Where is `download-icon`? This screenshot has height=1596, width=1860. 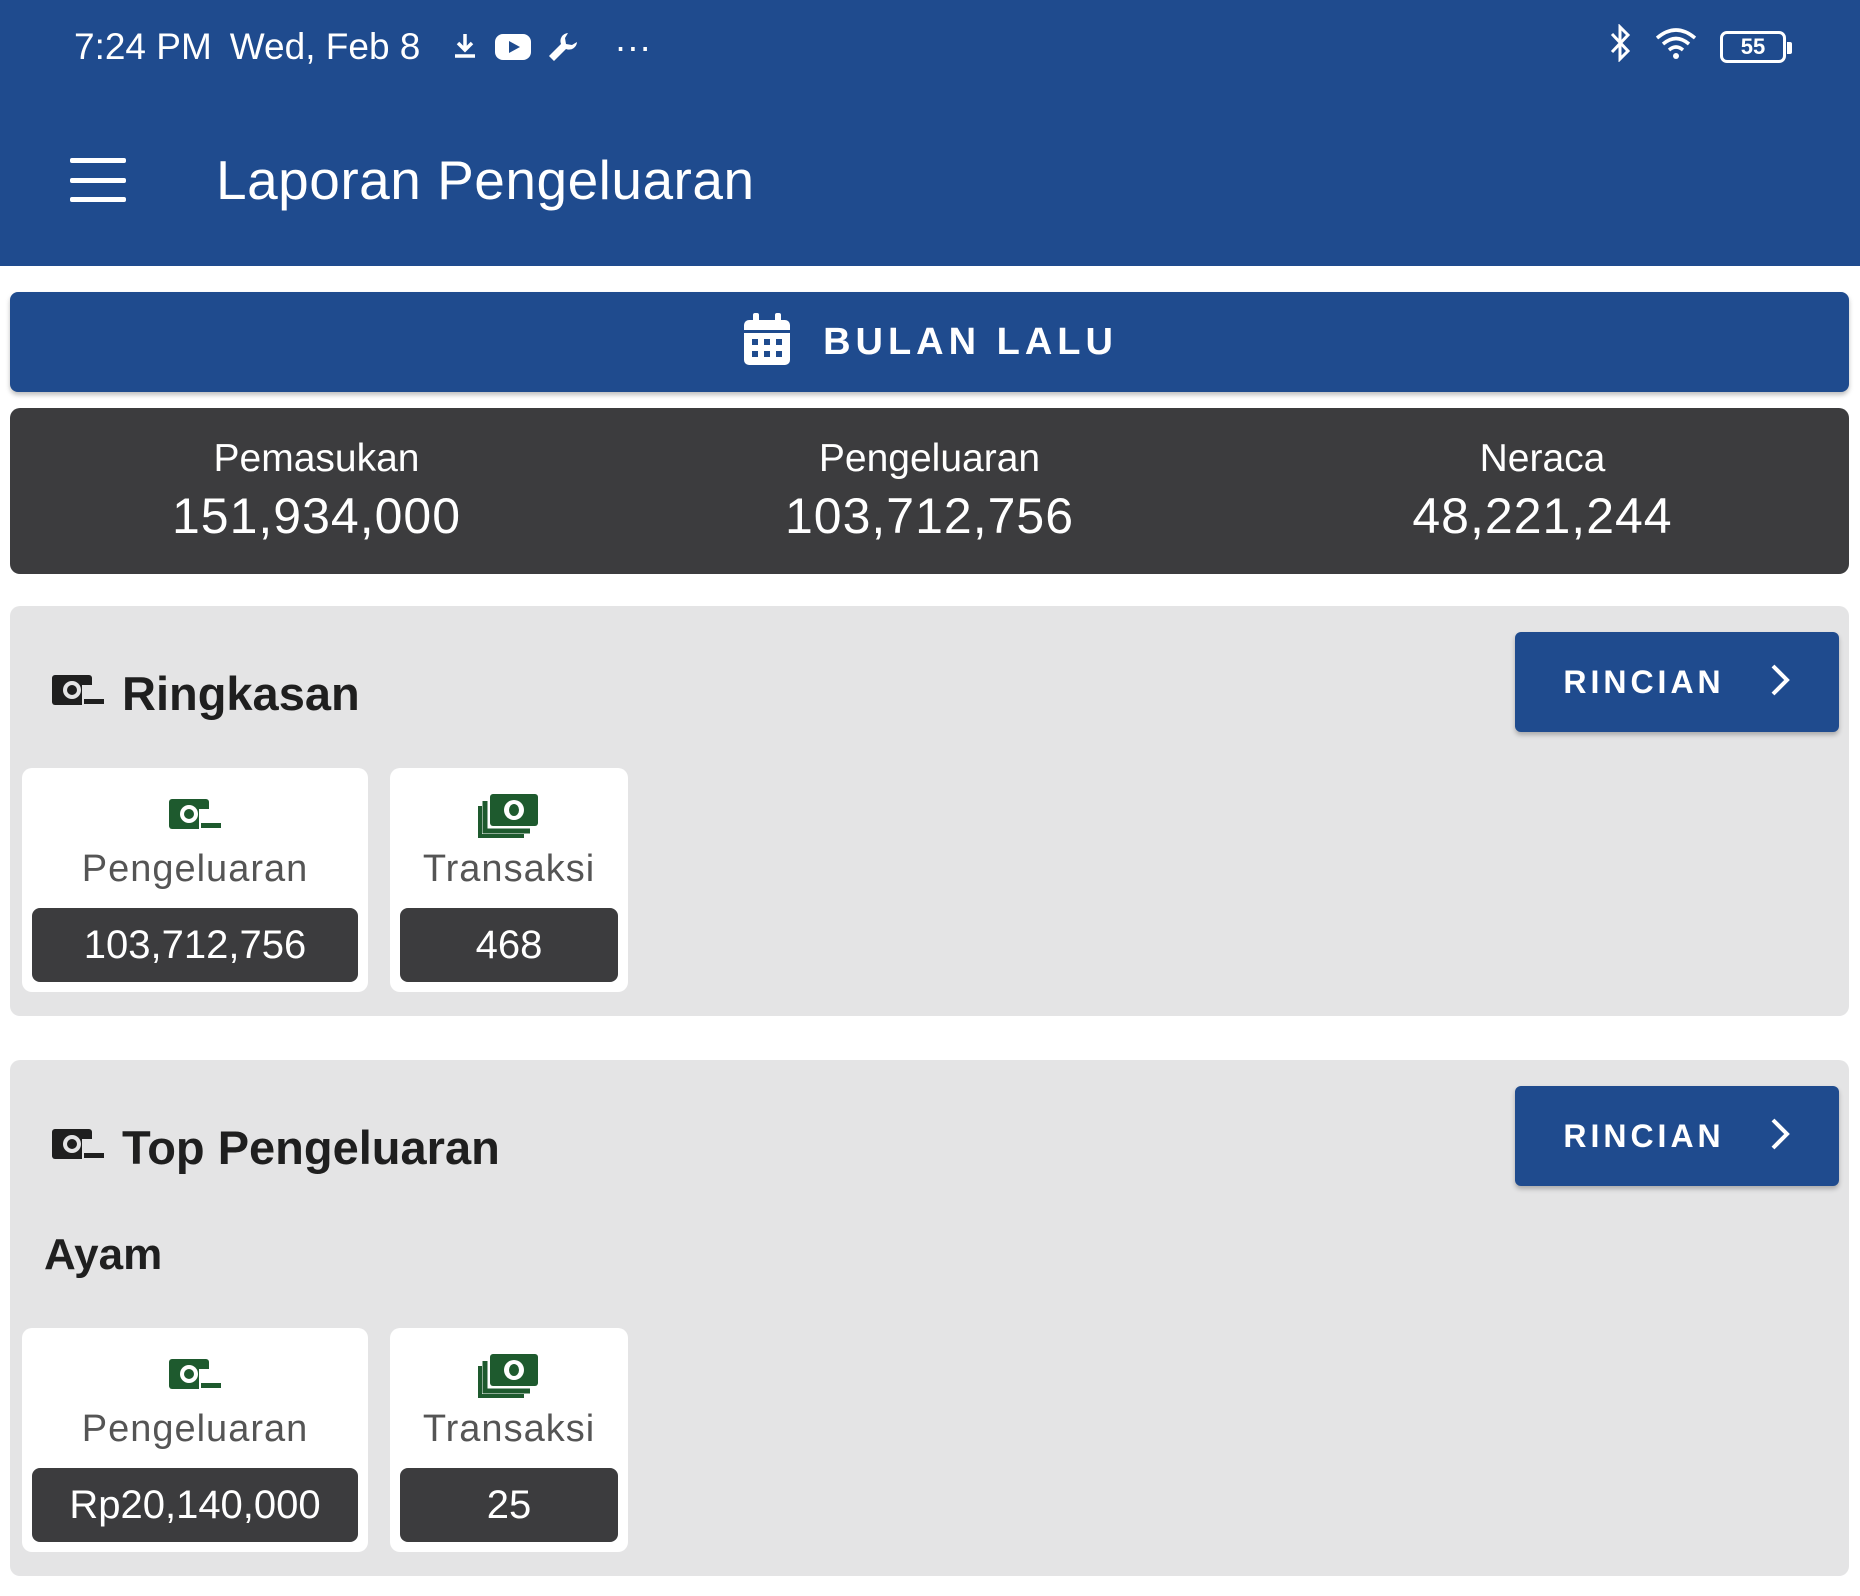
download-icon is located at coordinates (465, 47).